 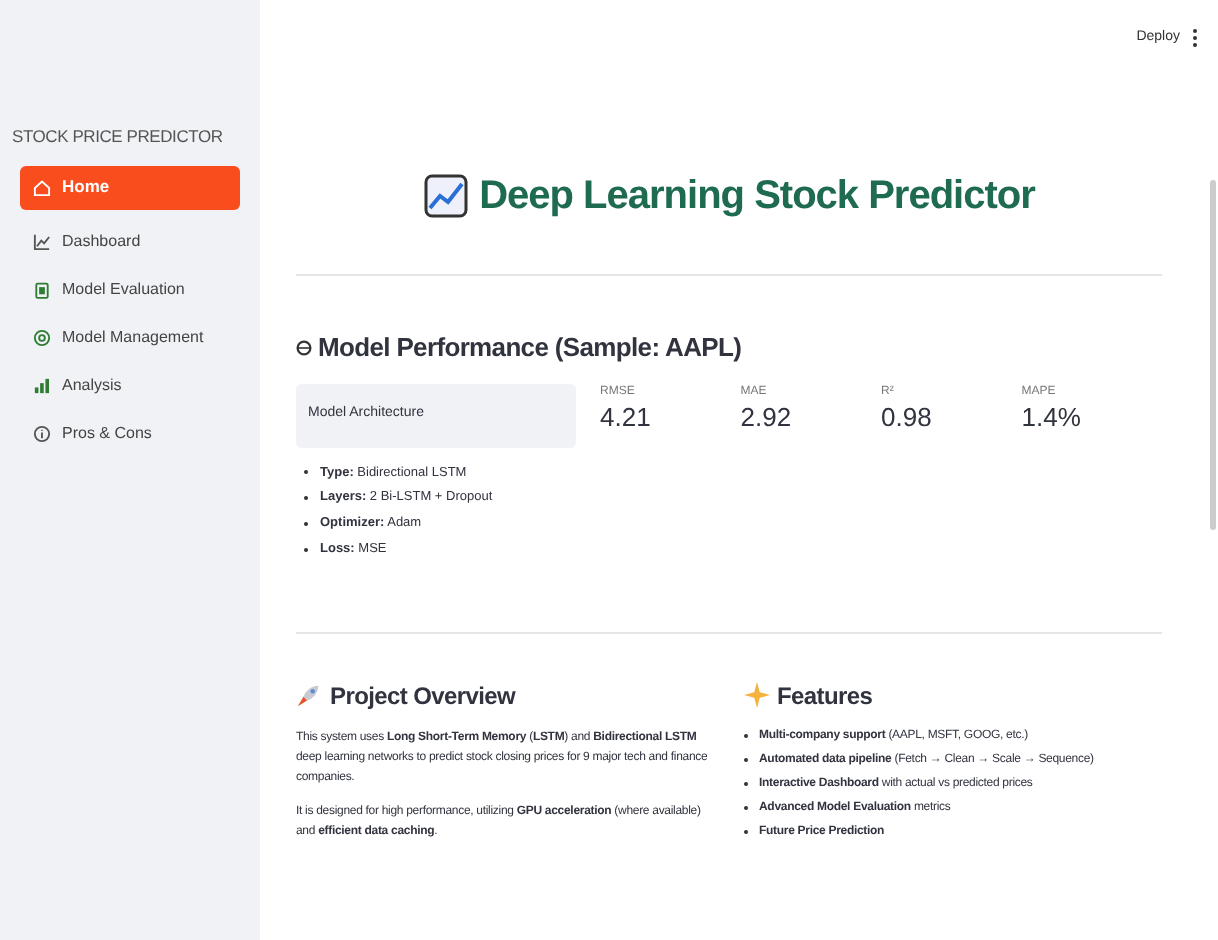 I want to click on page-title: Deep Learning Stock Predictor, so click(x=757, y=197).